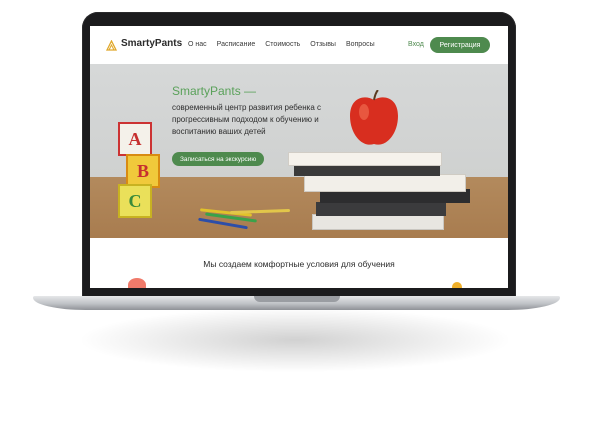 The image size is (593, 447). What do you see at coordinates (152, 43) in the screenshot?
I see `brand-name: SmartyPants` at bounding box center [152, 43].